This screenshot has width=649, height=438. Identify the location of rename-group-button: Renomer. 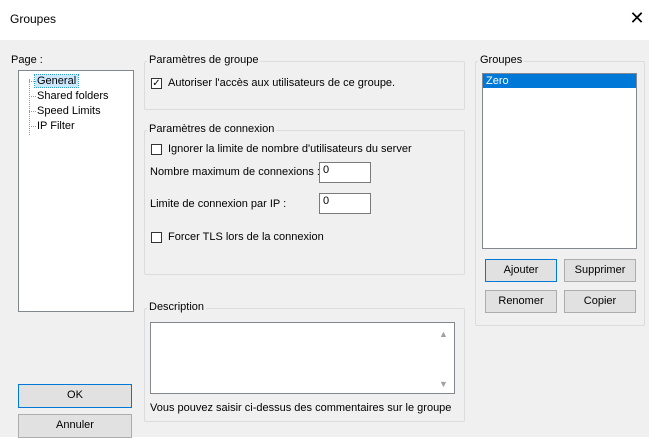
(521, 301).